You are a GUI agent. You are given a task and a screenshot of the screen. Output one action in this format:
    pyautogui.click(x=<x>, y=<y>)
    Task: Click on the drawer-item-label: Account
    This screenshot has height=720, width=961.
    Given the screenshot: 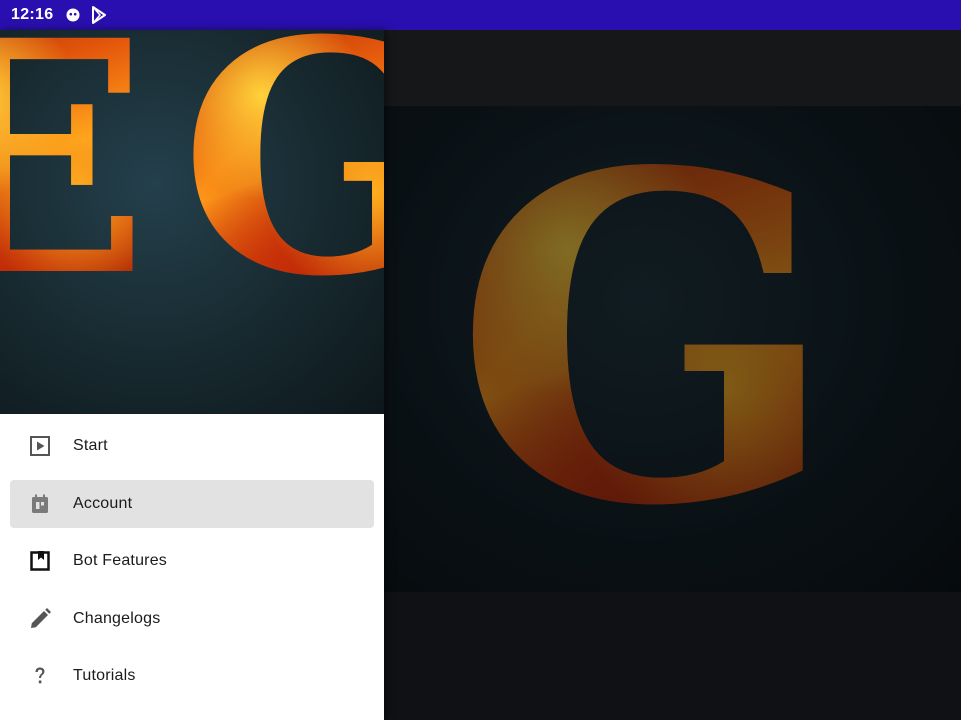 What is the action you would take?
    pyautogui.click(x=103, y=503)
    